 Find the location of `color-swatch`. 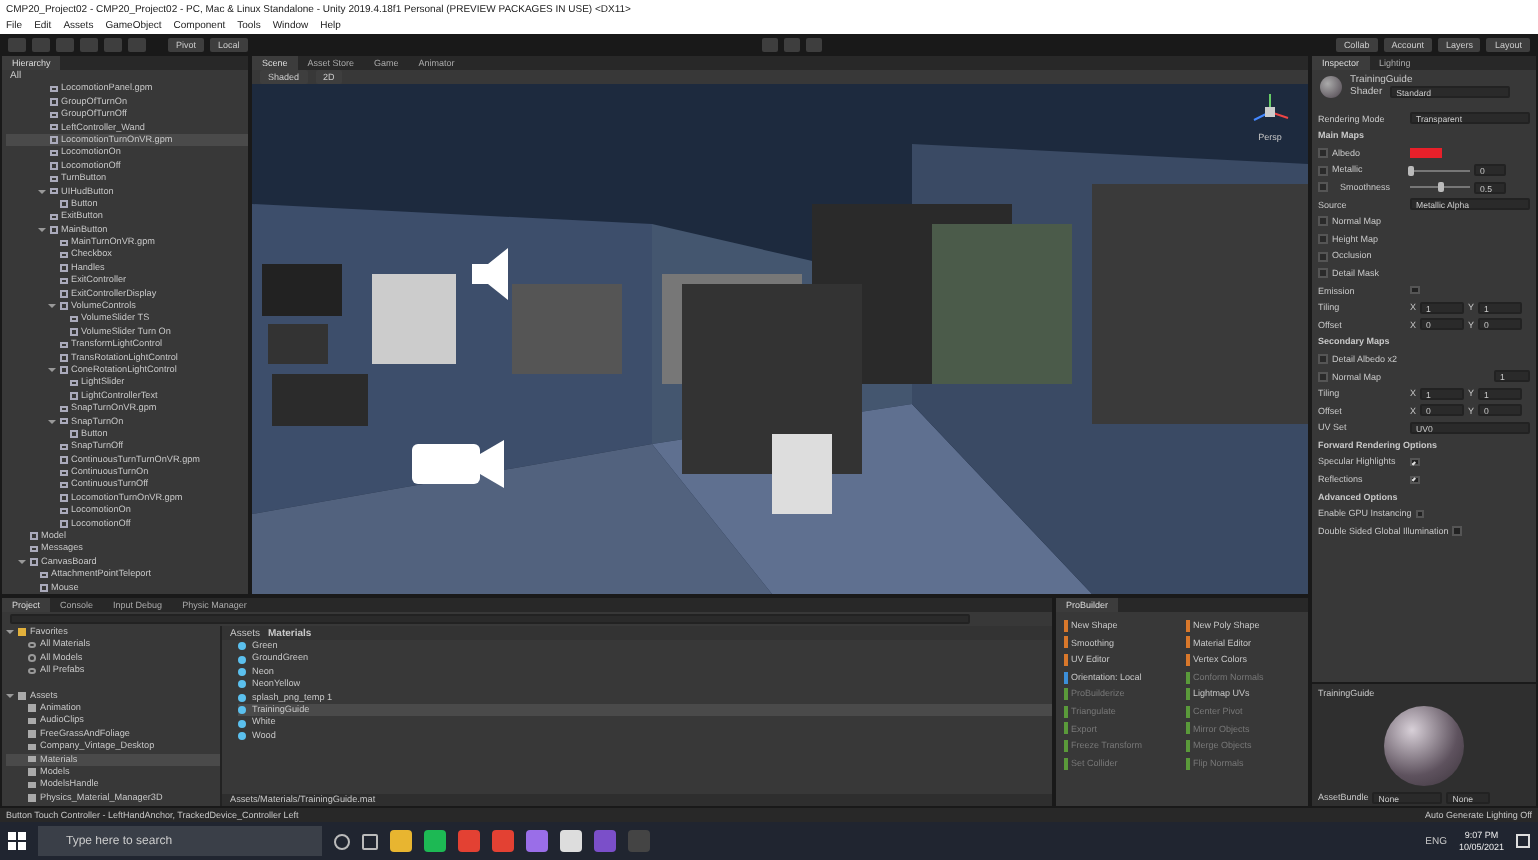

color-swatch is located at coordinates (1426, 152).